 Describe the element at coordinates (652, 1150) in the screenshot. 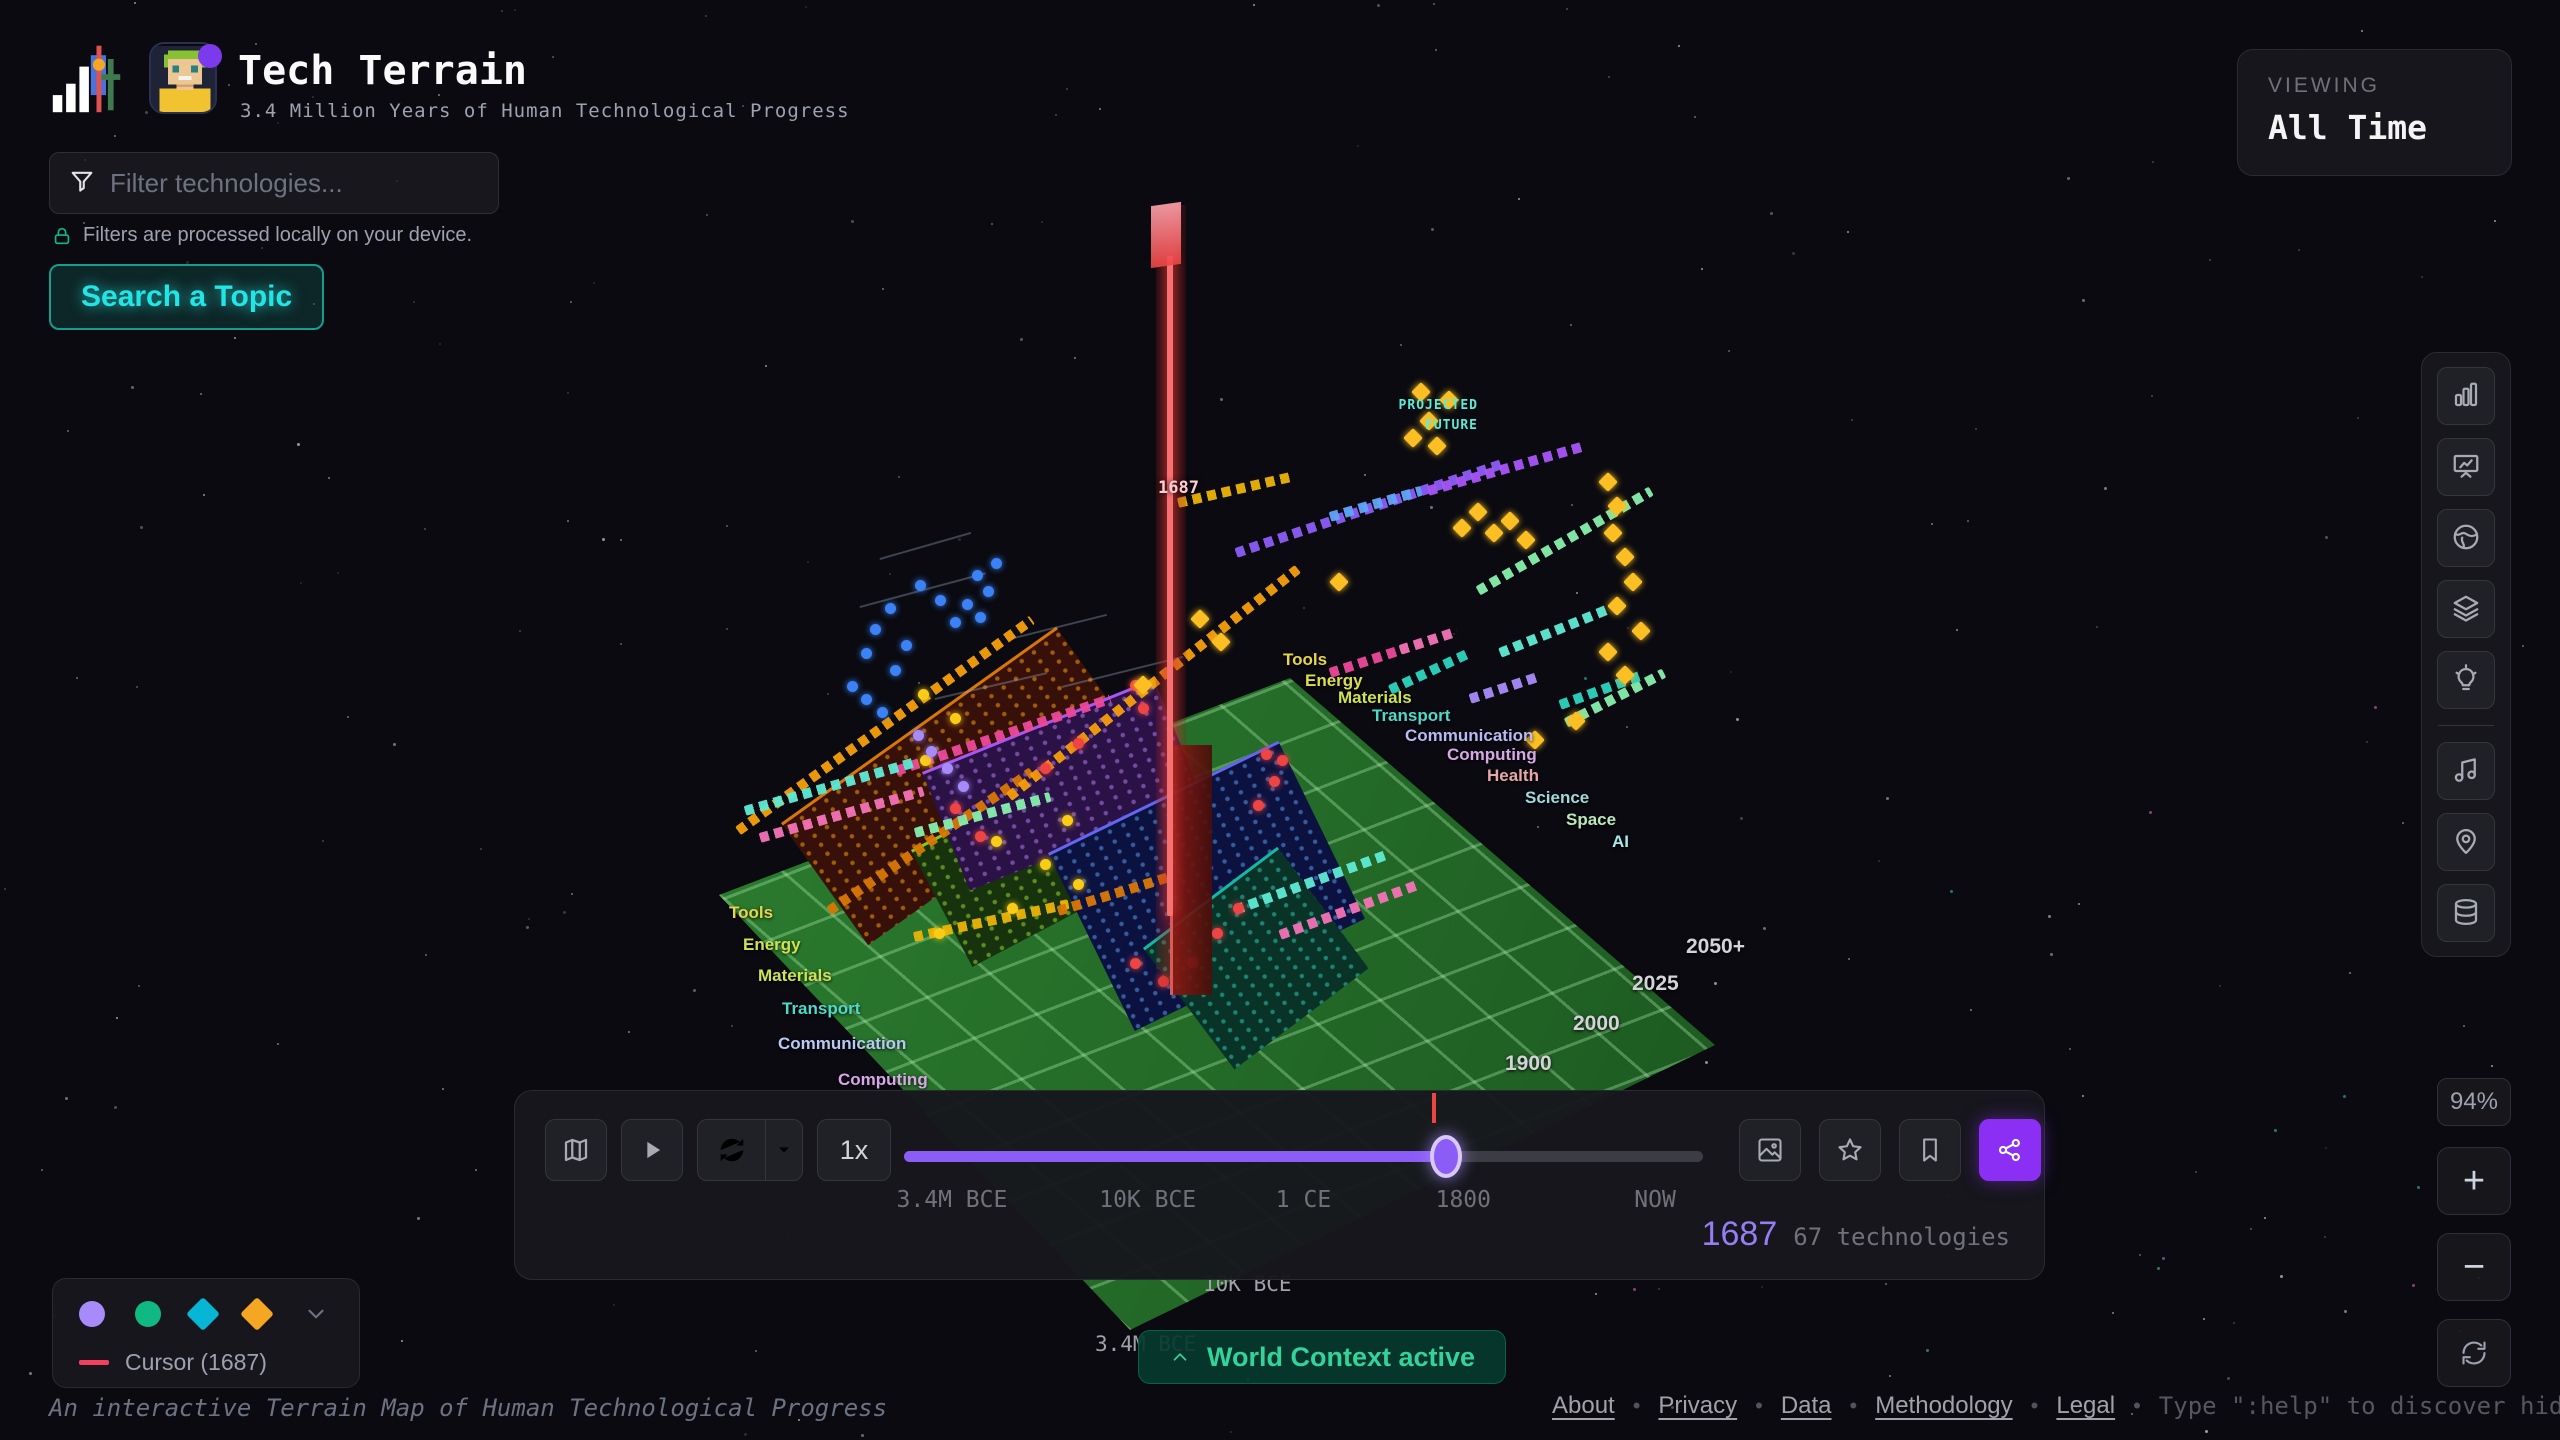

I see `play-button` at that location.